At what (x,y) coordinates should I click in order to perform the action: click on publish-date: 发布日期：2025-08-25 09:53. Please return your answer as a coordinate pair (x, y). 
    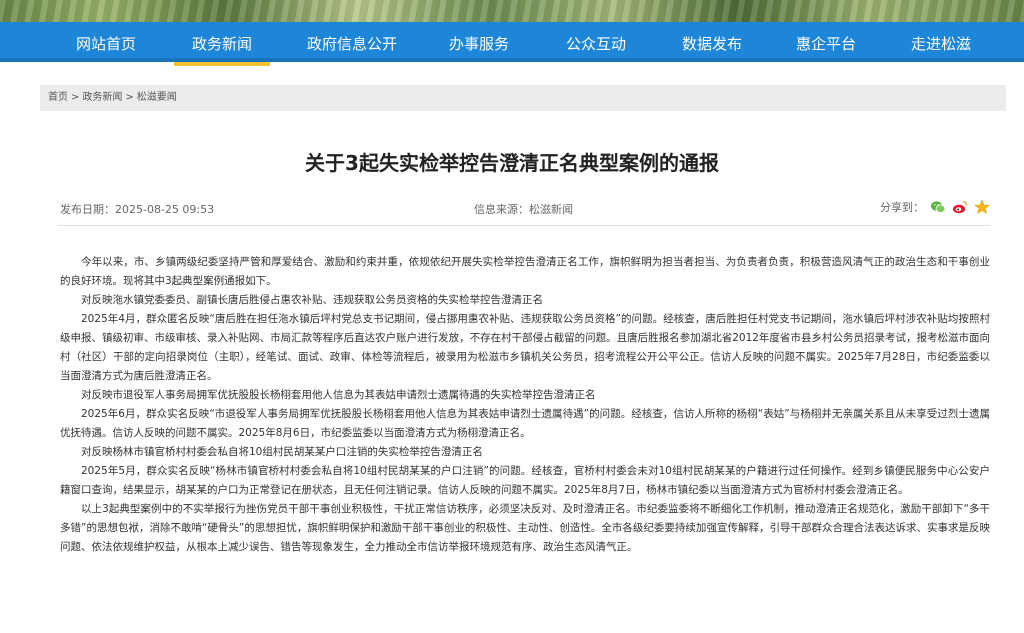
    Looking at the image, I should click on (137, 209).